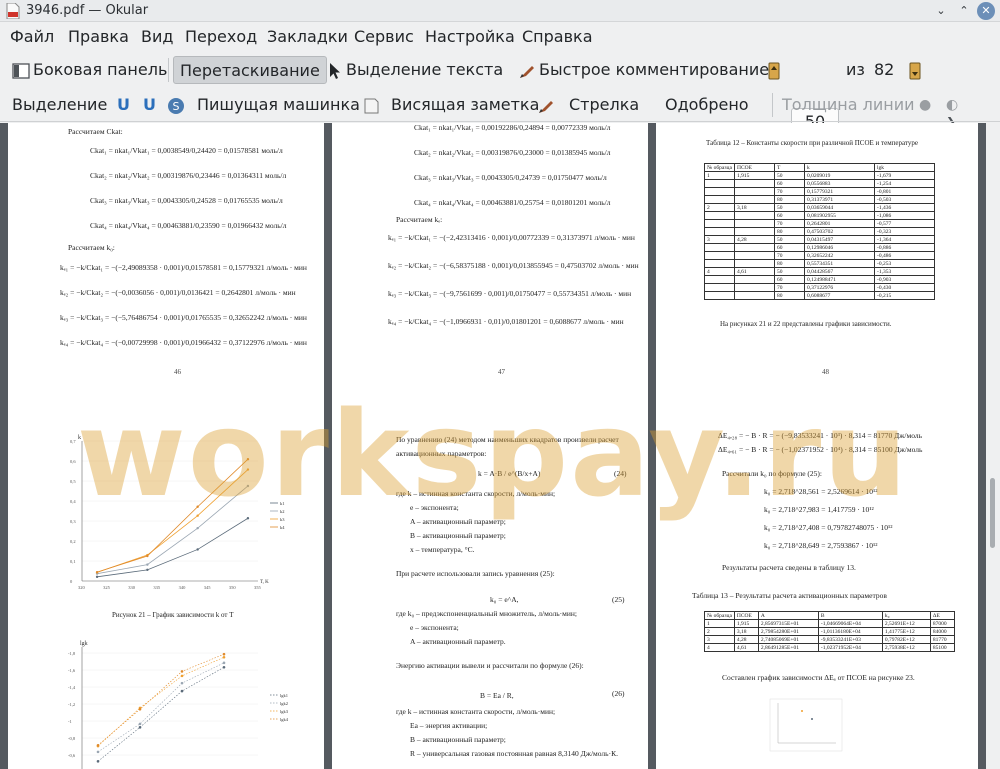 This screenshot has width=1000, height=769. What do you see at coordinates (557, 36) in the screenshot?
I see `menu-help: Справка` at bounding box center [557, 36].